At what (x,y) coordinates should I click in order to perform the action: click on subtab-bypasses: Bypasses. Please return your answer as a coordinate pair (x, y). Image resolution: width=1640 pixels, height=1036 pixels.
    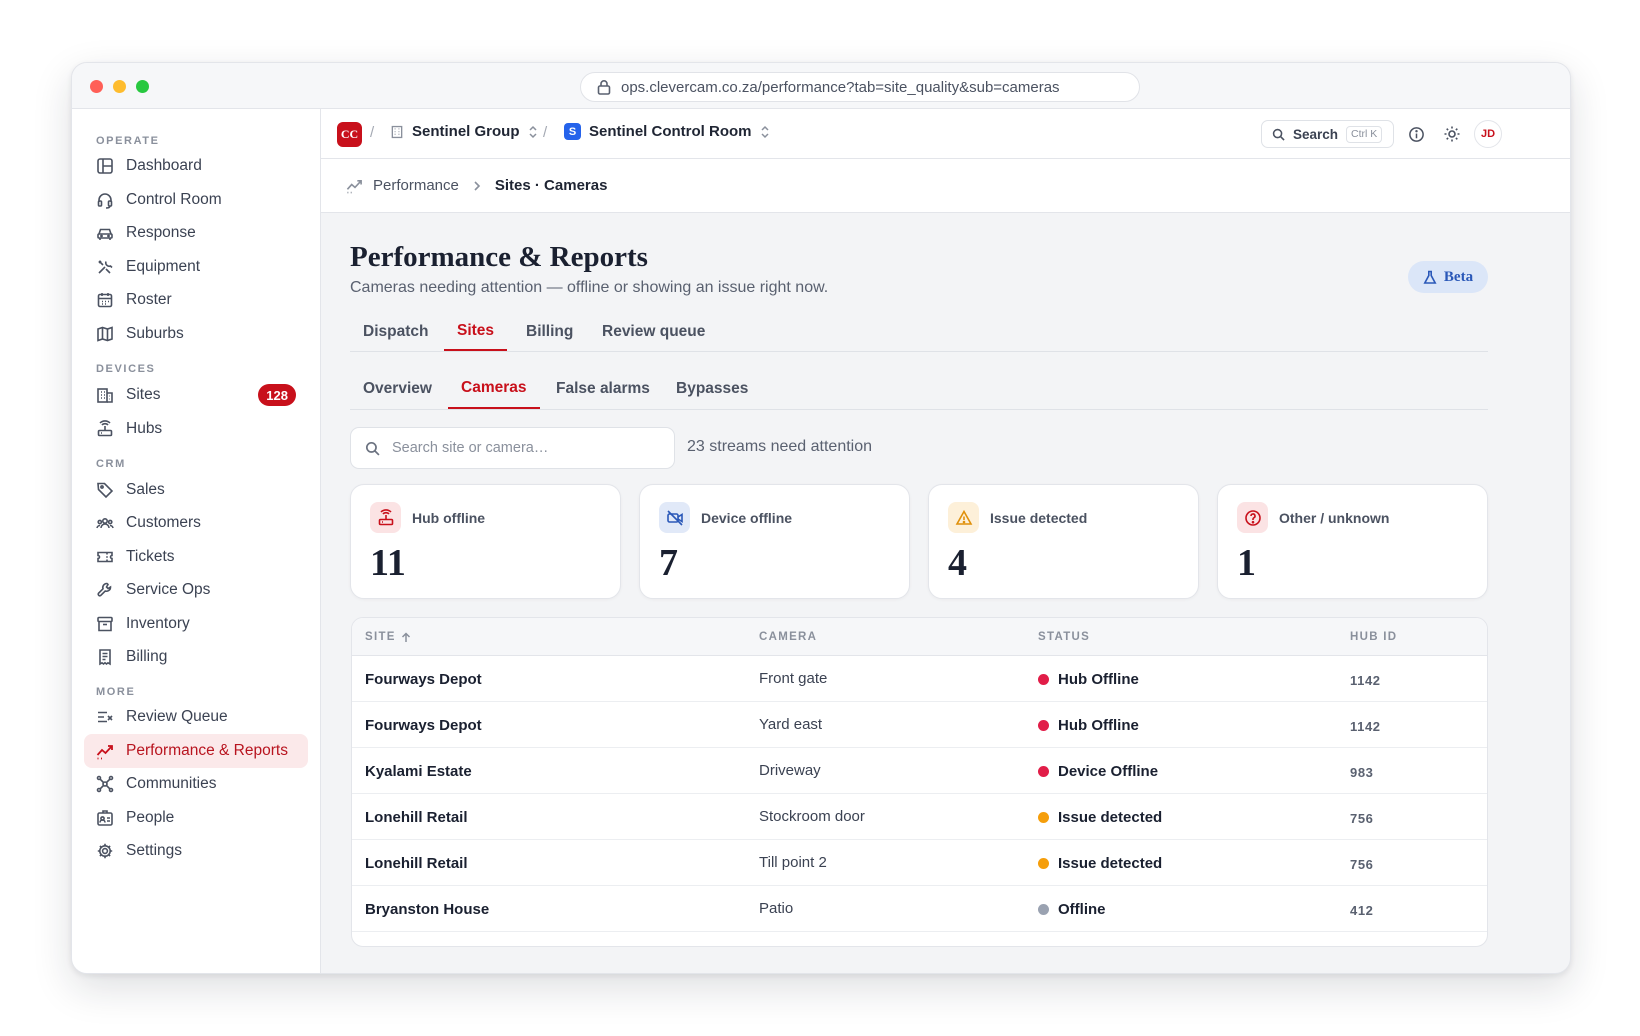
    Looking at the image, I should click on (712, 388).